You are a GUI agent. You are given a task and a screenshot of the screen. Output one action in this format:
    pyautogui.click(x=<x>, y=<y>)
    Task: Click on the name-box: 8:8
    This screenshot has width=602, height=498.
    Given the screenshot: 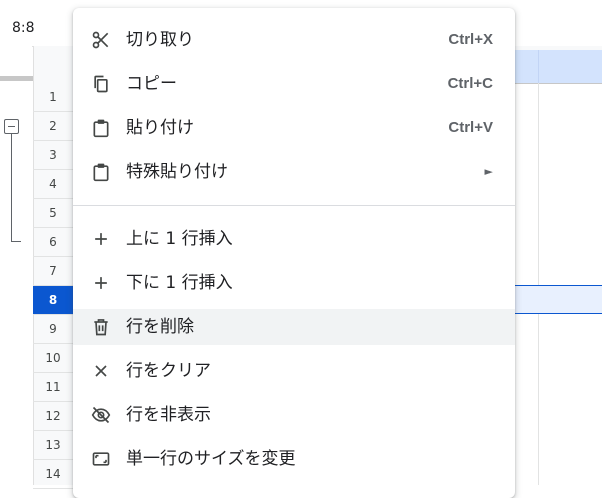 What is the action you would take?
    pyautogui.click(x=23, y=28)
    